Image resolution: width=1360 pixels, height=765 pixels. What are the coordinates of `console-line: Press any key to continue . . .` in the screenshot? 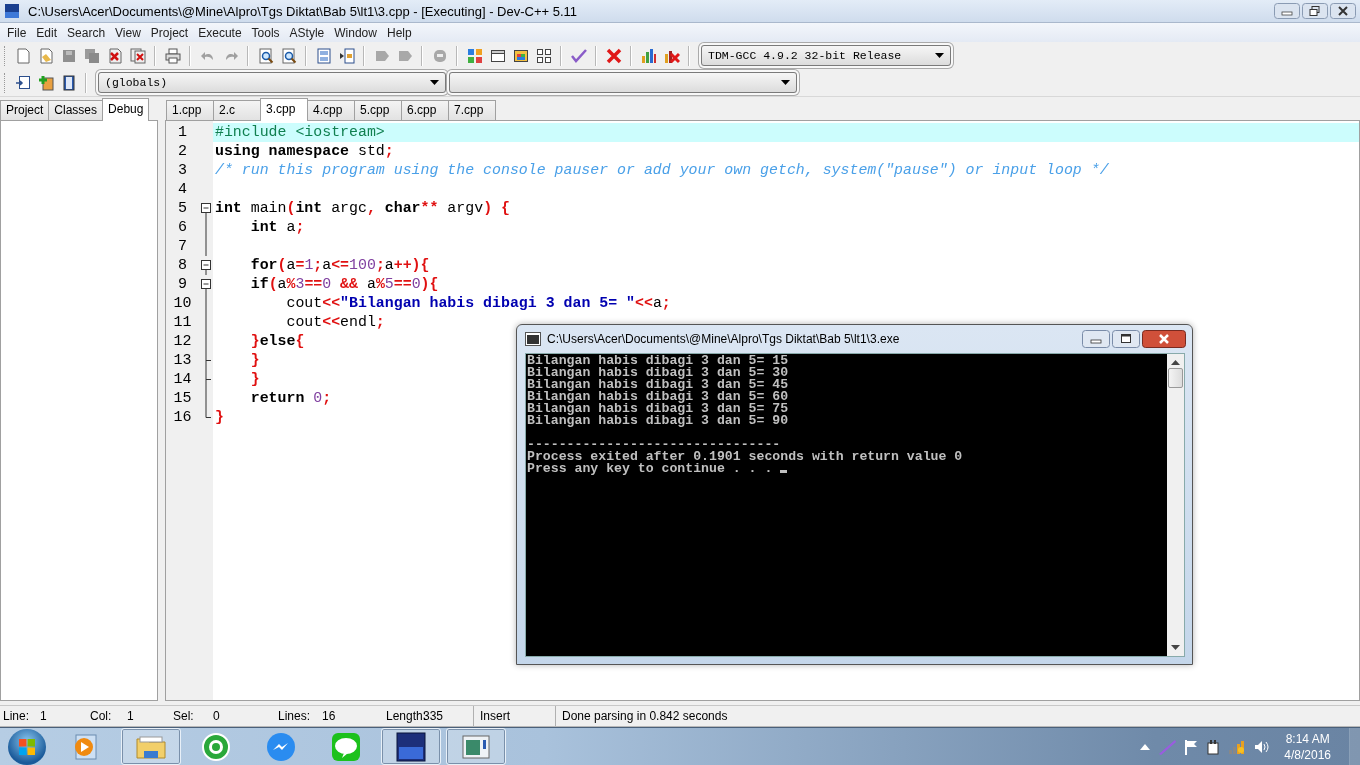 It's located at (650, 468).